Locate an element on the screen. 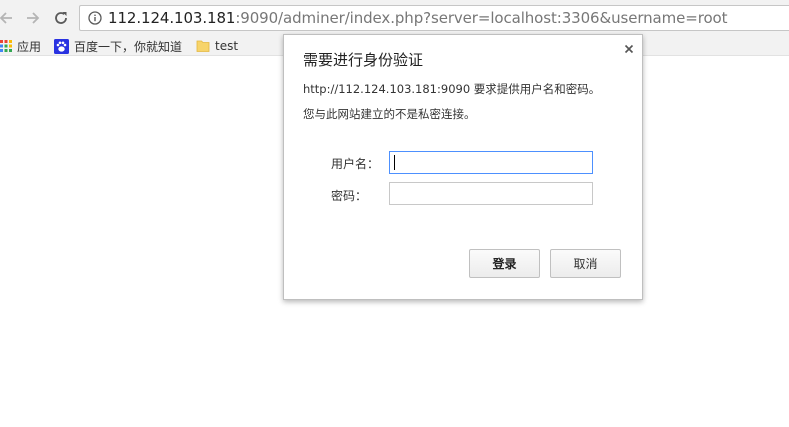 This screenshot has height=427, width=789. close-icon is located at coordinates (629, 49).